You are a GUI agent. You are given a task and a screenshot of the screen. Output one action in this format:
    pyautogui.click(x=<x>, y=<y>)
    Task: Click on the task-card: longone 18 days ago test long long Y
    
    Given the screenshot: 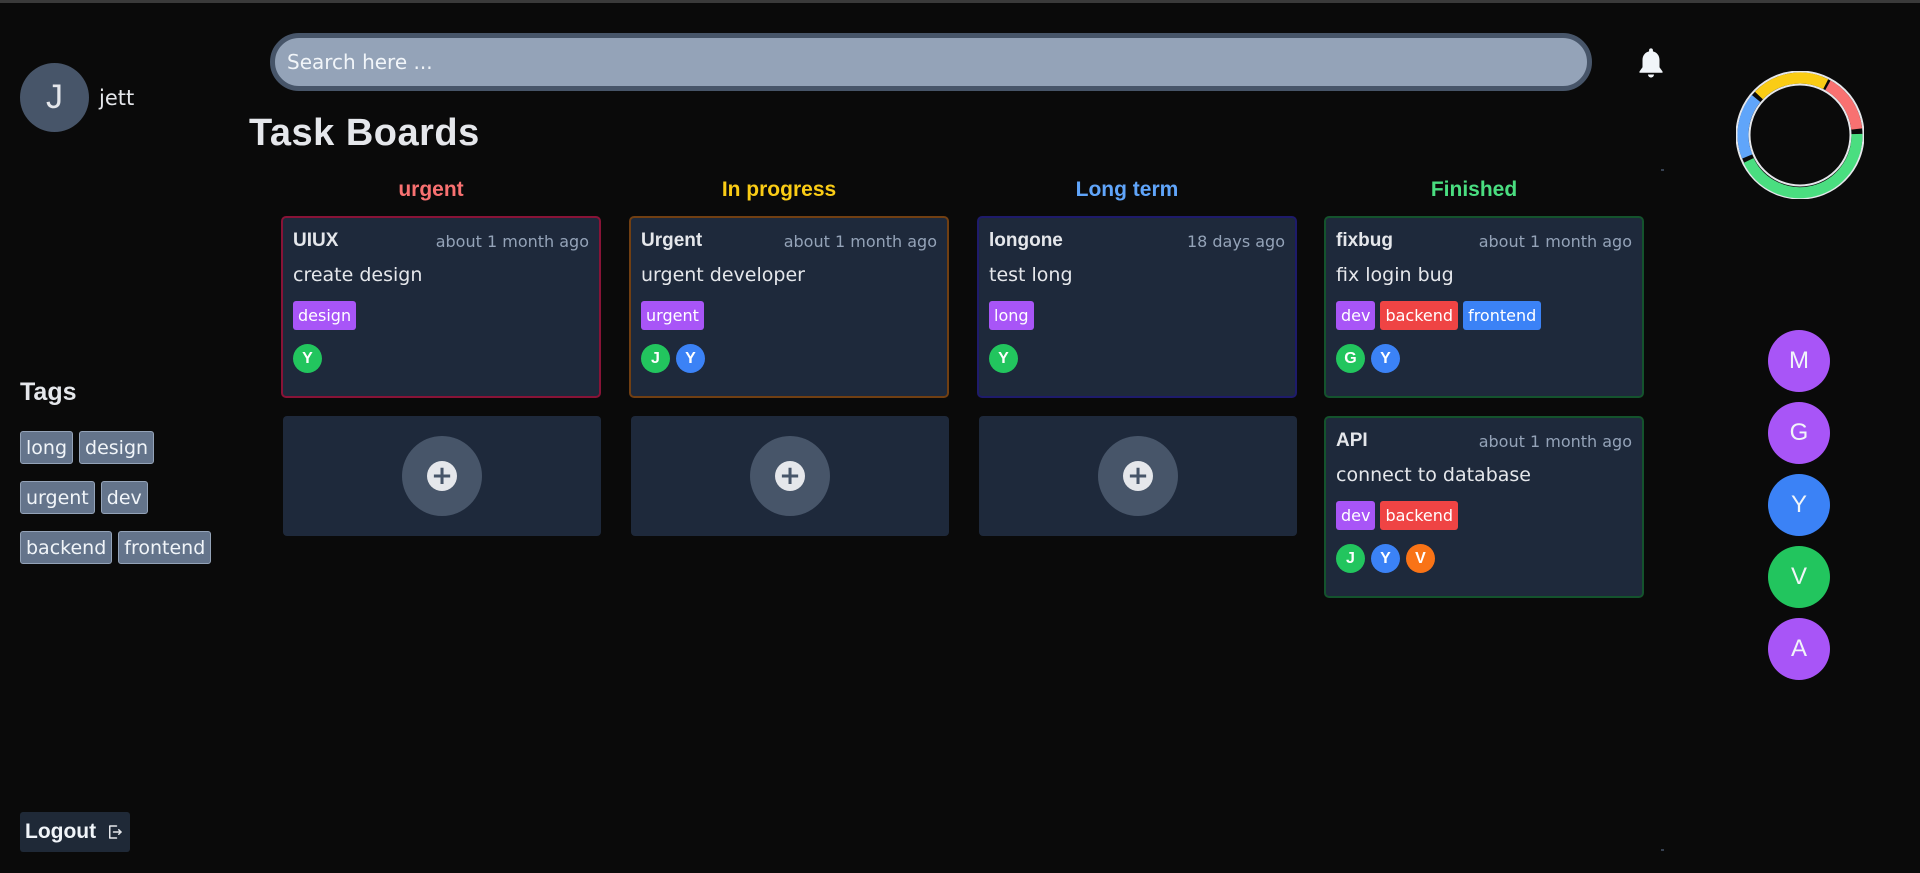 What is the action you would take?
    pyautogui.click(x=1137, y=307)
    